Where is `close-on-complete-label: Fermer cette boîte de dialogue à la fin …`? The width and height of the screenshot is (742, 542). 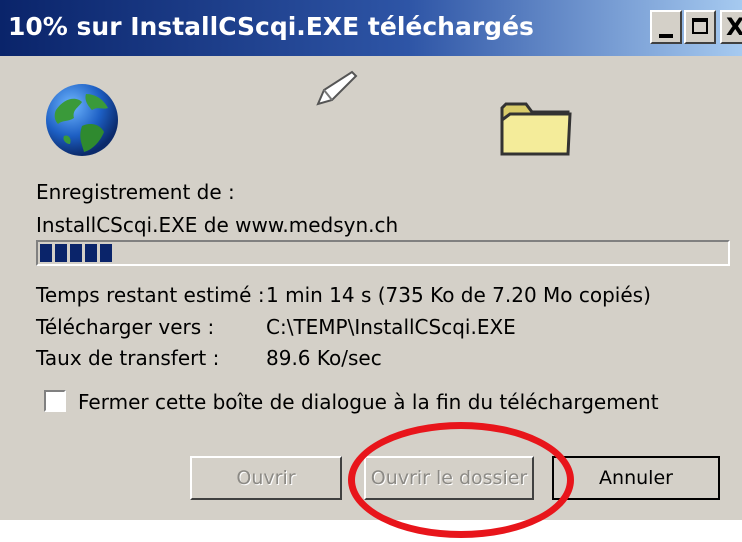
close-on-complete-label: Fermer cette boîte de dialogue à la fin … is located at coordinates (368, 402).